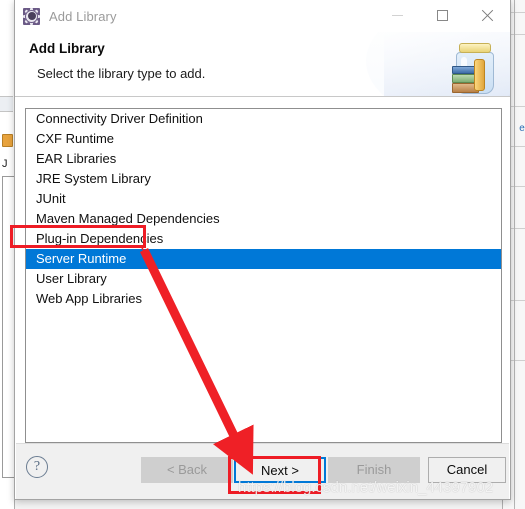  I want to click on next-button: Next >, so click(280, 470).